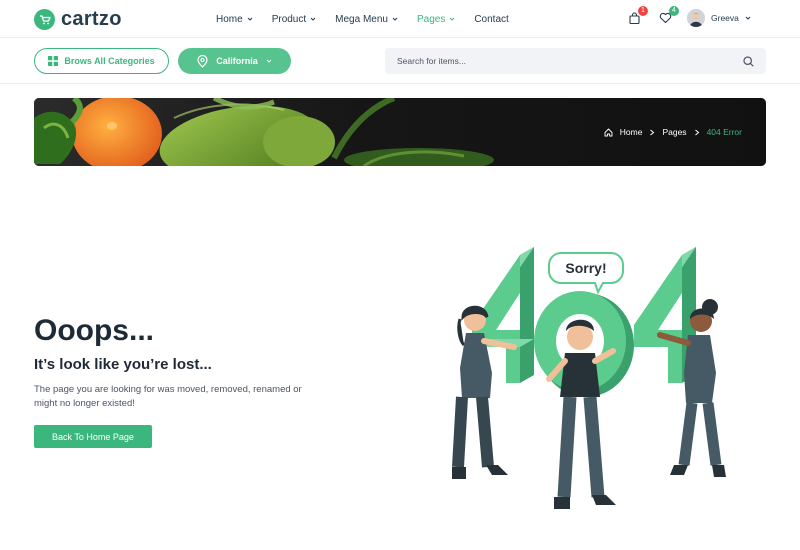  What do you see at coordinates (93, 436) in the screenshot?
I see `back-home-button: Back To Home Page` at bounding box center [93, 436].